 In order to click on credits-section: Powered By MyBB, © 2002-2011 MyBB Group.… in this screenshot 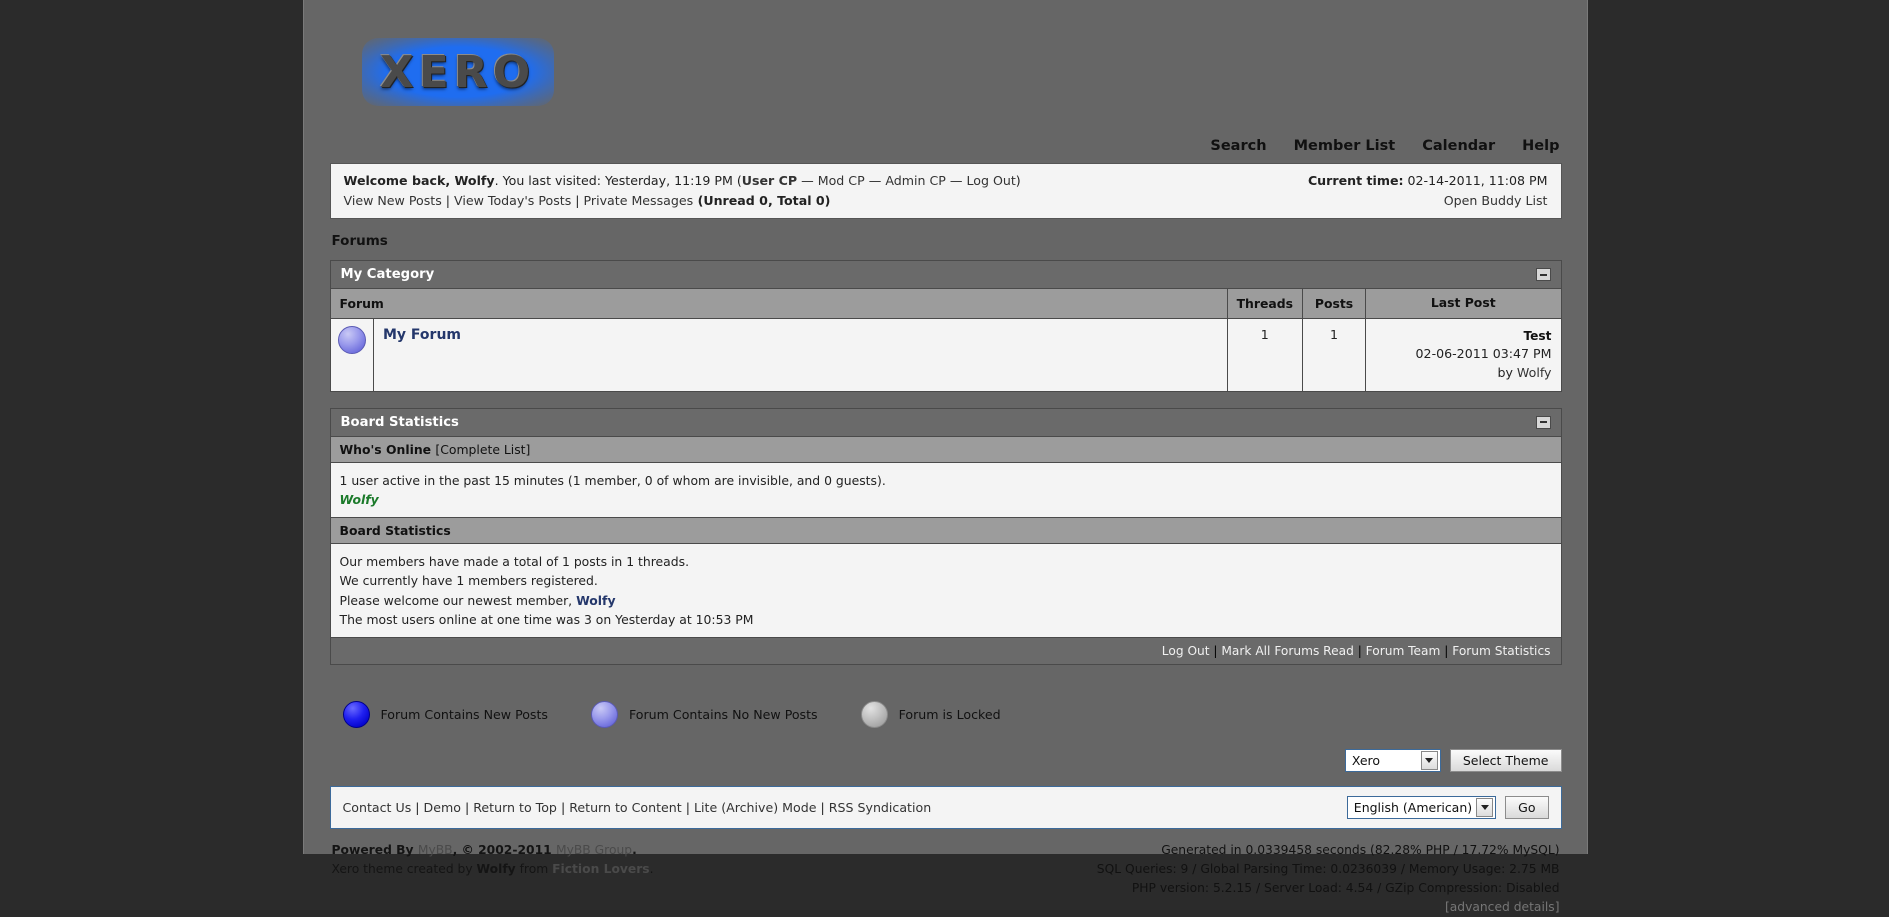, I will do `click(946, 873)`.